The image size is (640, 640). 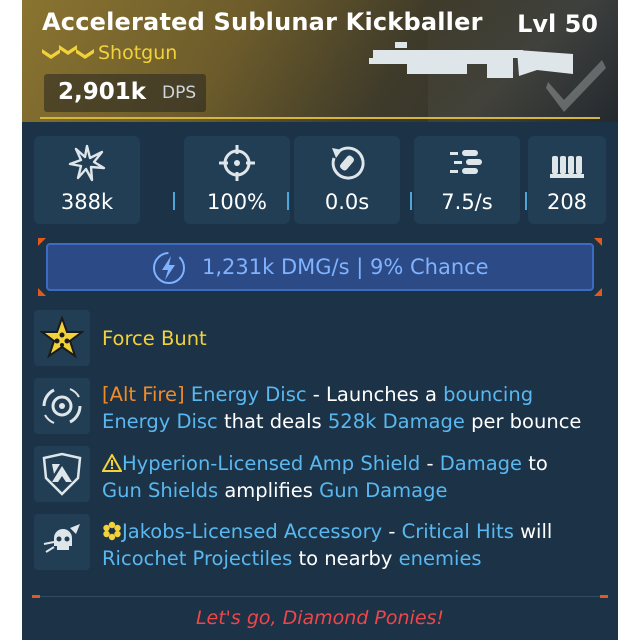 I want to click on perk-name: Jakobs-Licensed Accessory, so click(x=252, y=531).